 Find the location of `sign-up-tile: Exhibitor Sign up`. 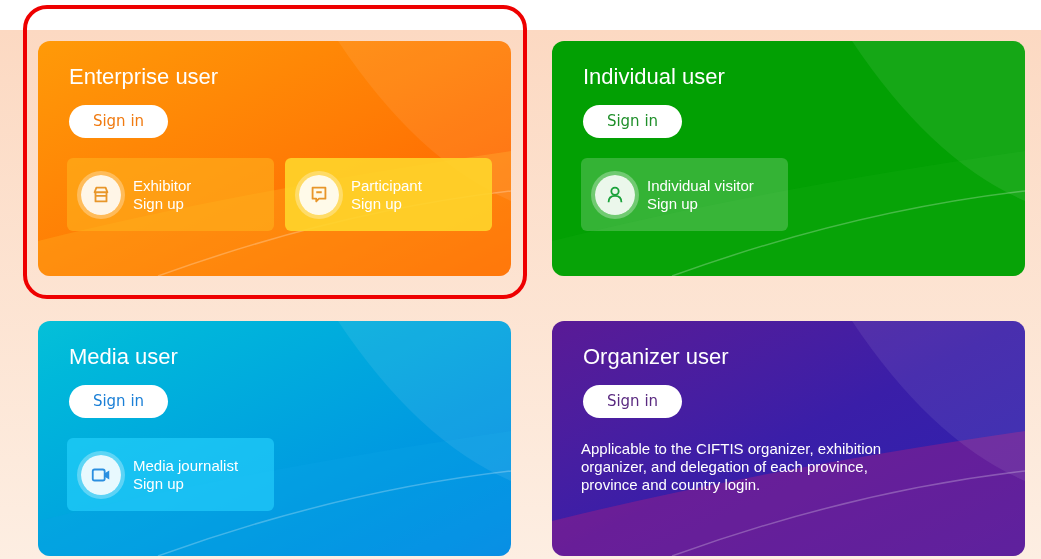

sign-up-tile: Exhibitor Sign up is located at coordinates (170, 194).